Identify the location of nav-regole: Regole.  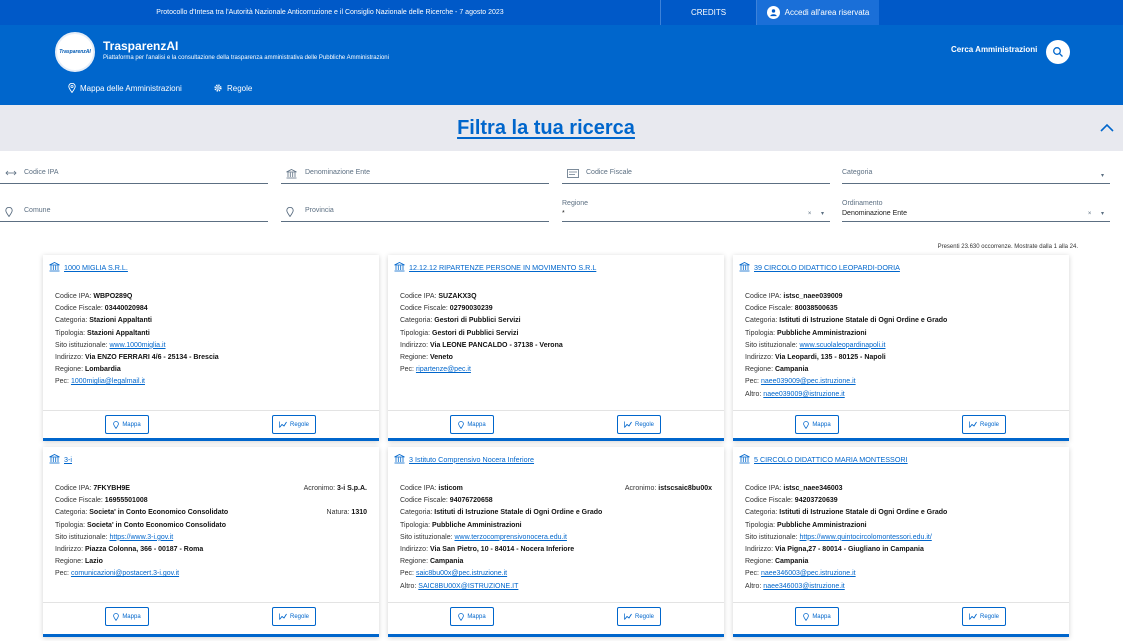
(232, 88).